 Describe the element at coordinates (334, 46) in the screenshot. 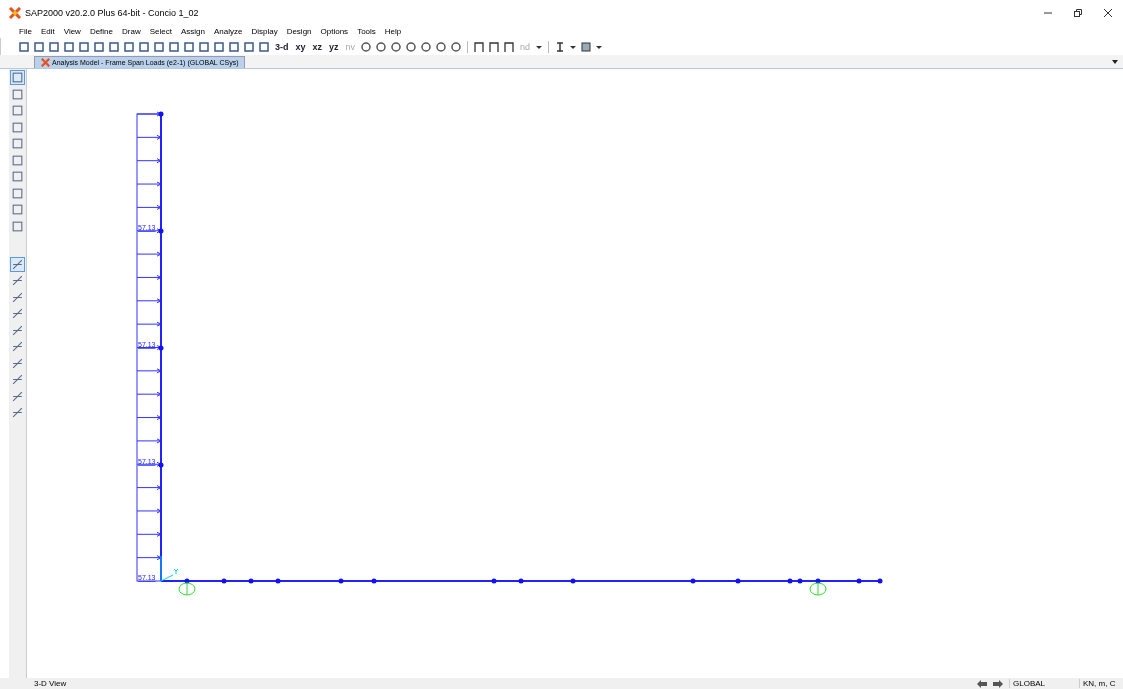

I see `view-button: yz` at that location.